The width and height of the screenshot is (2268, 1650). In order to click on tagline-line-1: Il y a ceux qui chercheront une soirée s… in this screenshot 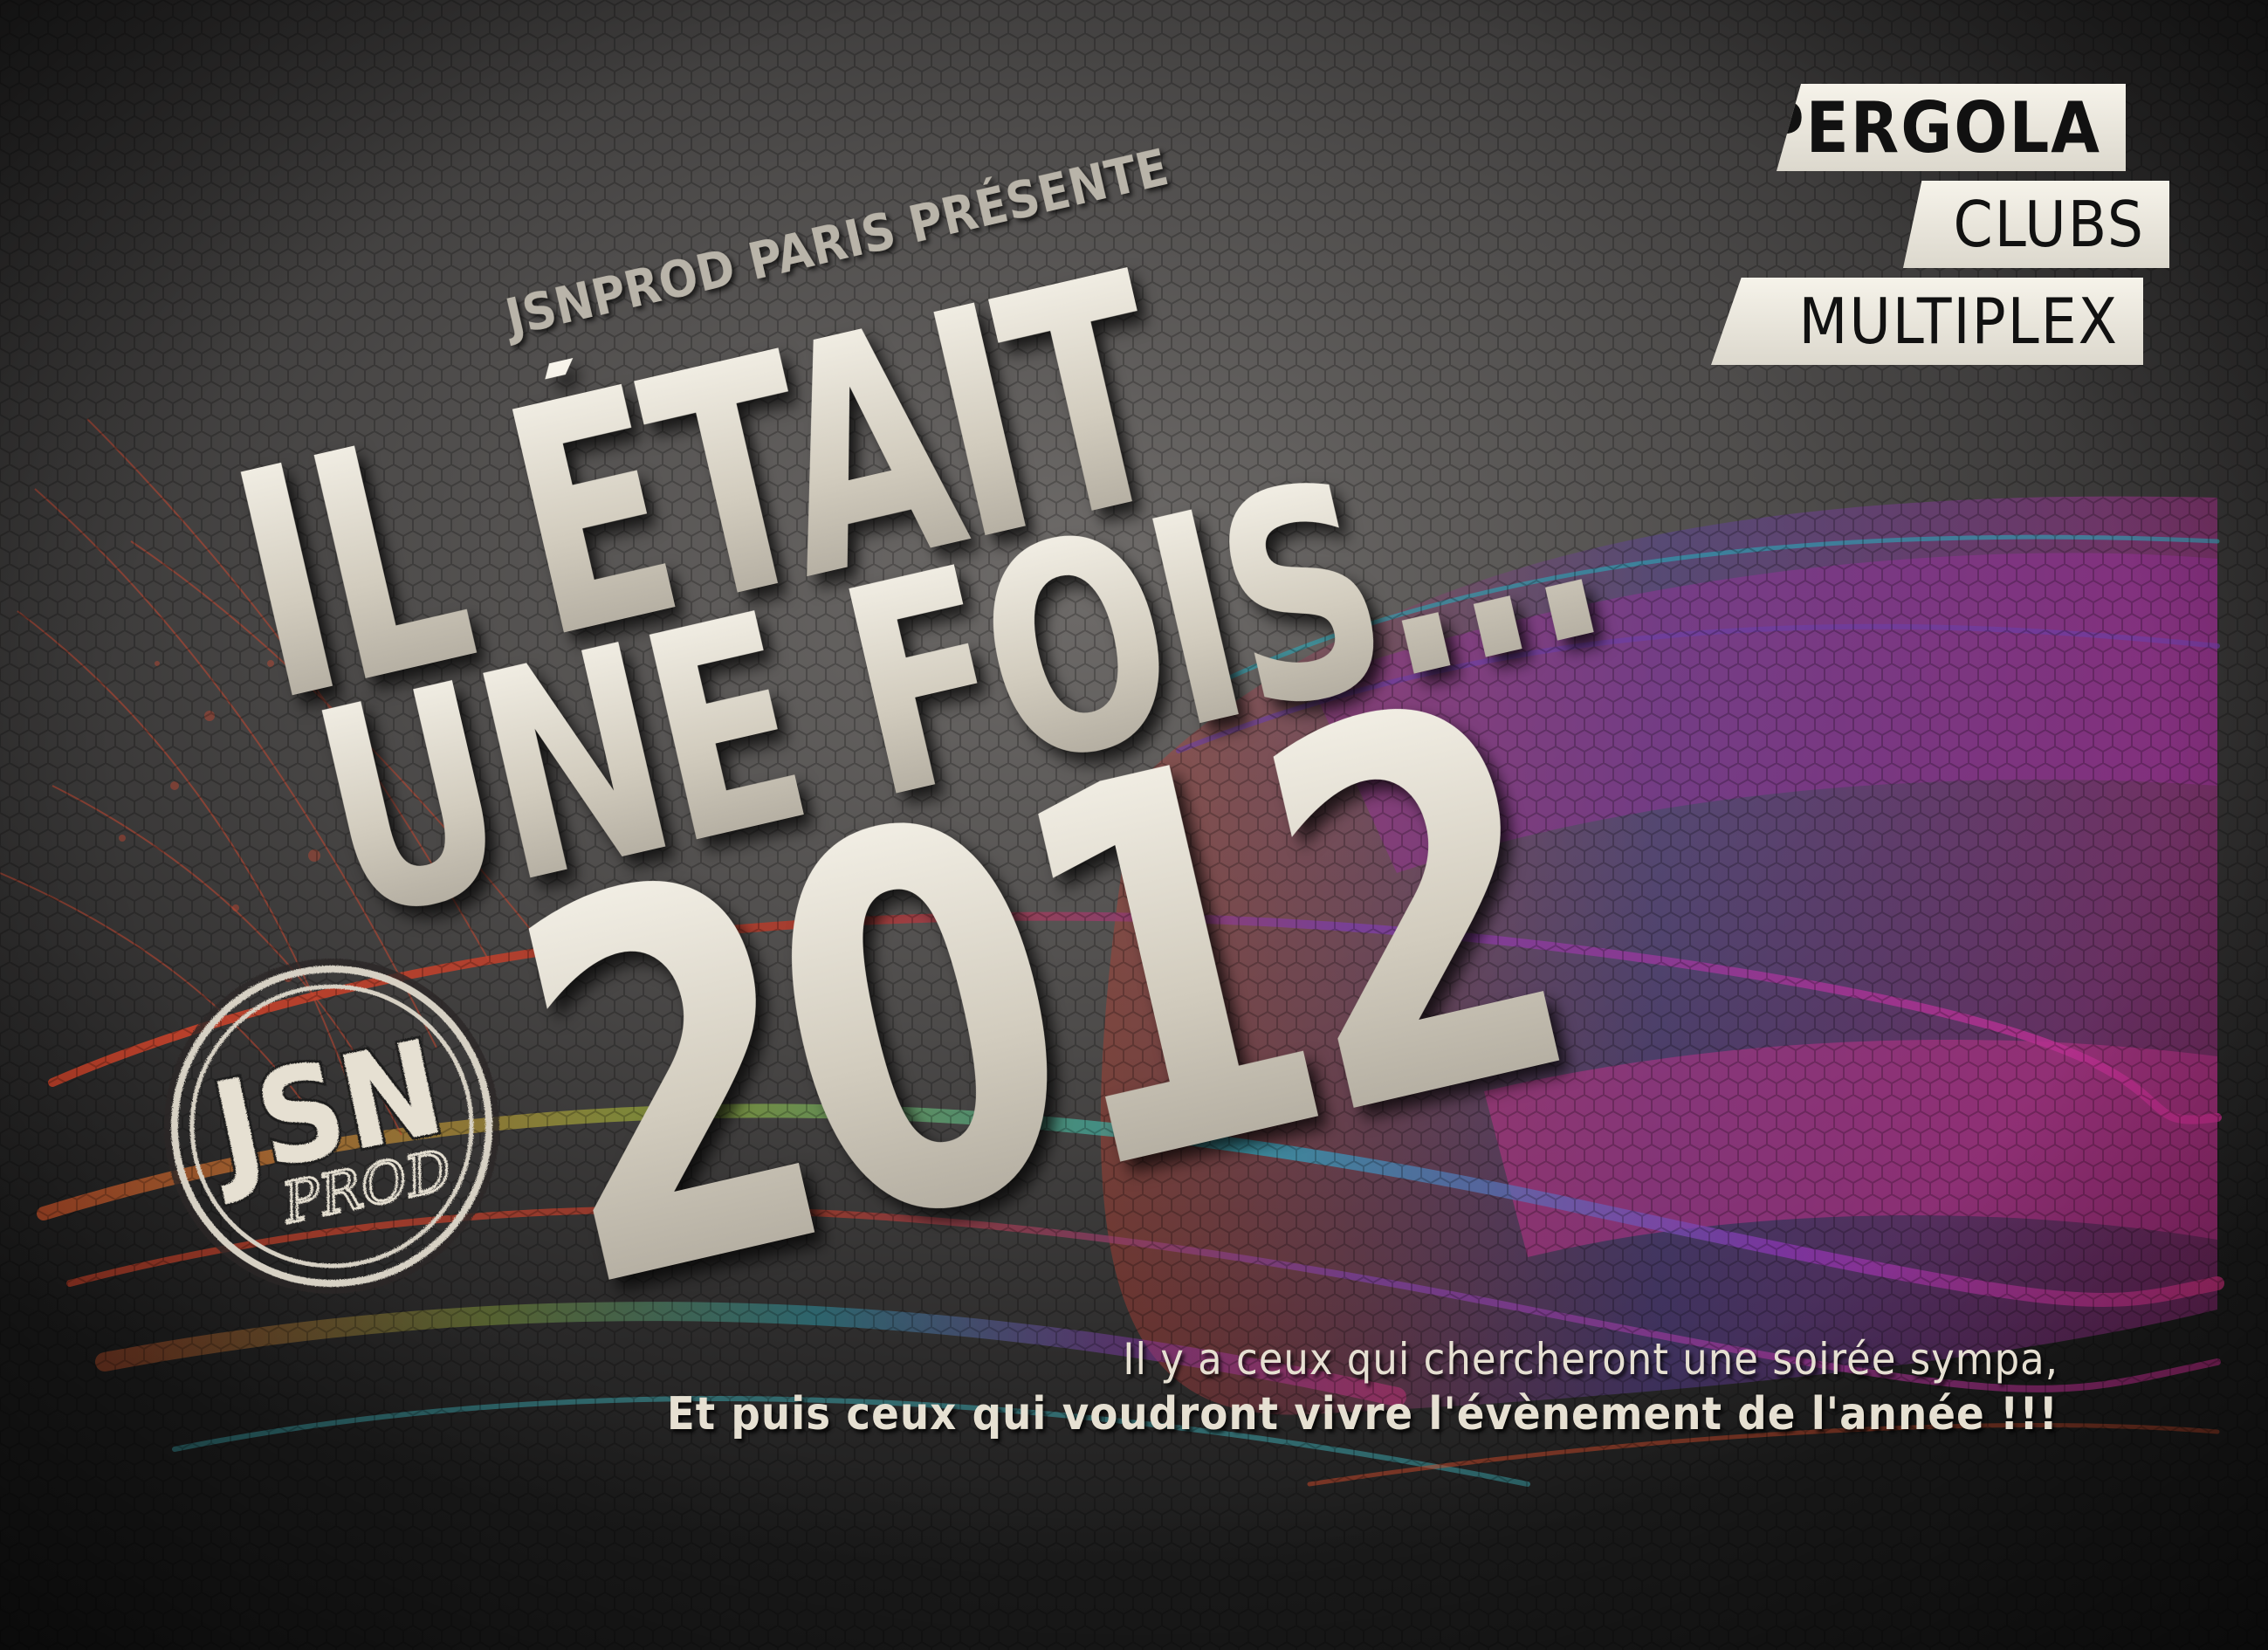, I will do `click(1591, 1359)`.